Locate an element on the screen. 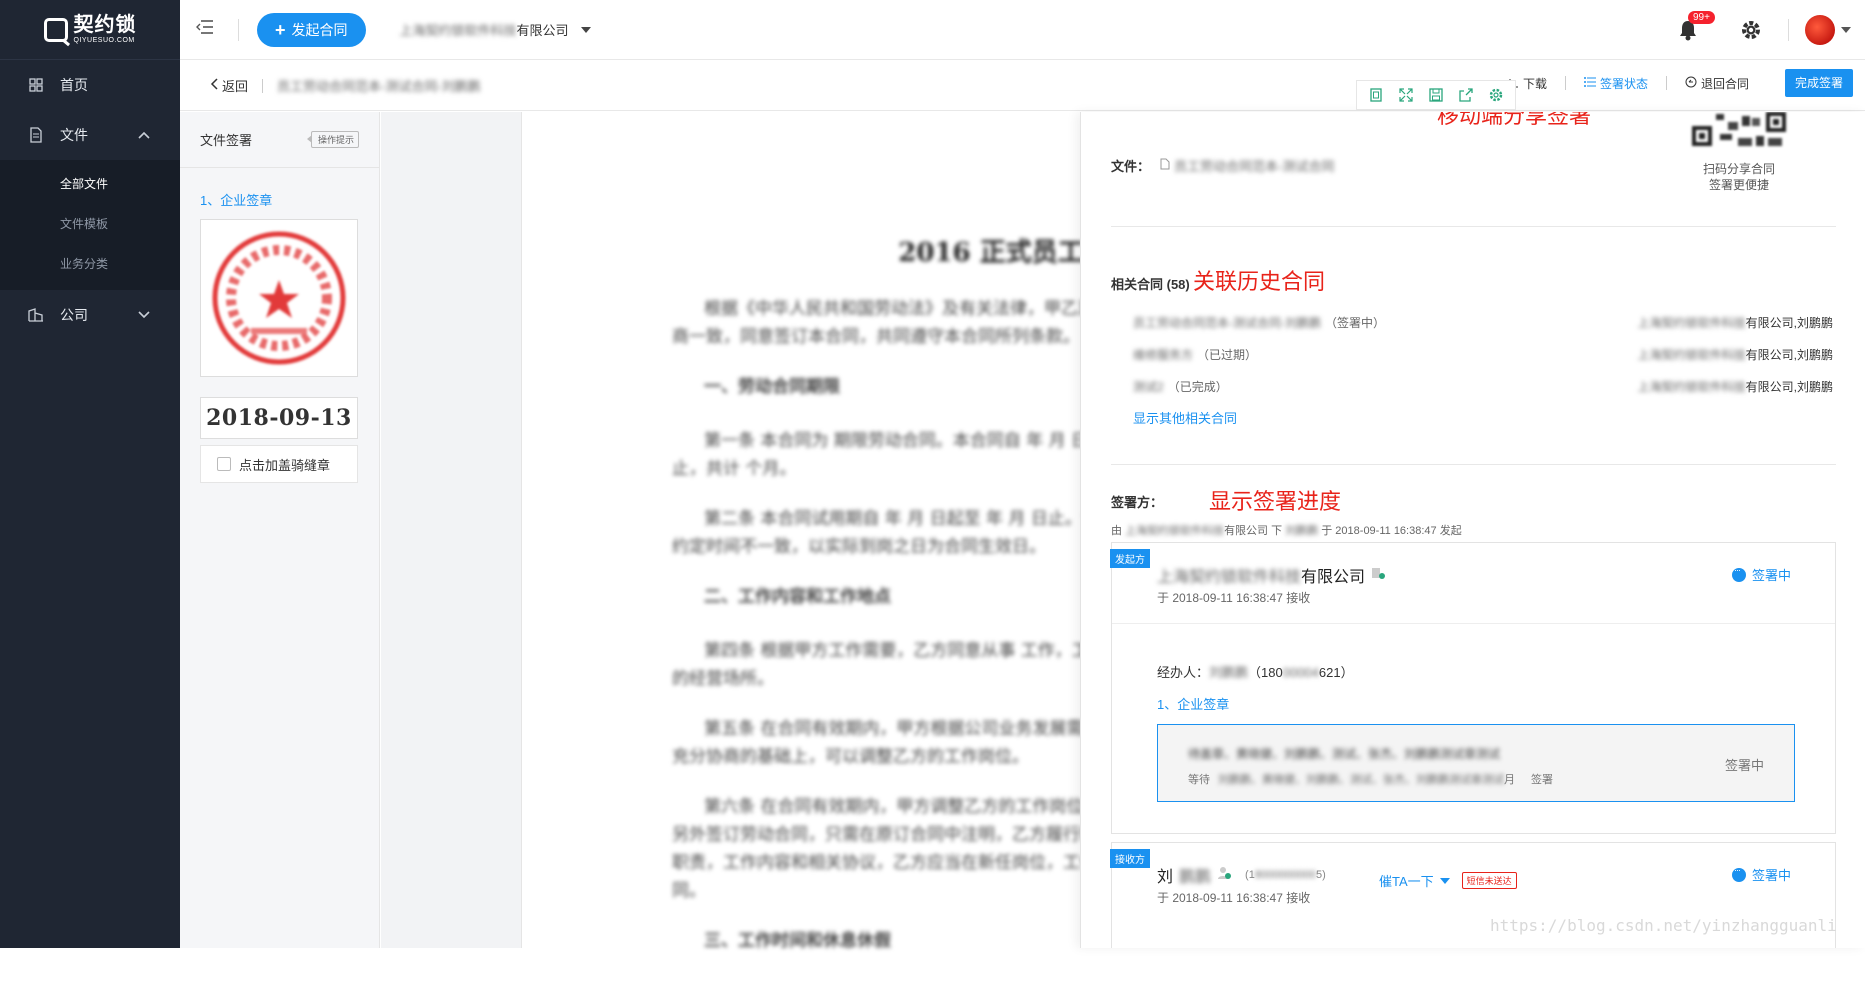 The image size is (1865, 981). operation-tips-button: 操作提示 is located at coordinates (332, 139).